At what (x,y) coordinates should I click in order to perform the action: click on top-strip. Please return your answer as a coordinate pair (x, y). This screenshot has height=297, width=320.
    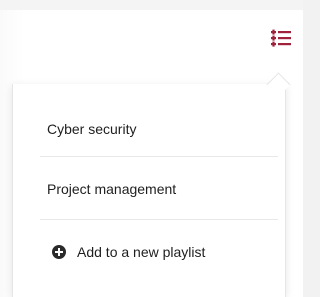
    Looking at the image, I should click on (151, 5).